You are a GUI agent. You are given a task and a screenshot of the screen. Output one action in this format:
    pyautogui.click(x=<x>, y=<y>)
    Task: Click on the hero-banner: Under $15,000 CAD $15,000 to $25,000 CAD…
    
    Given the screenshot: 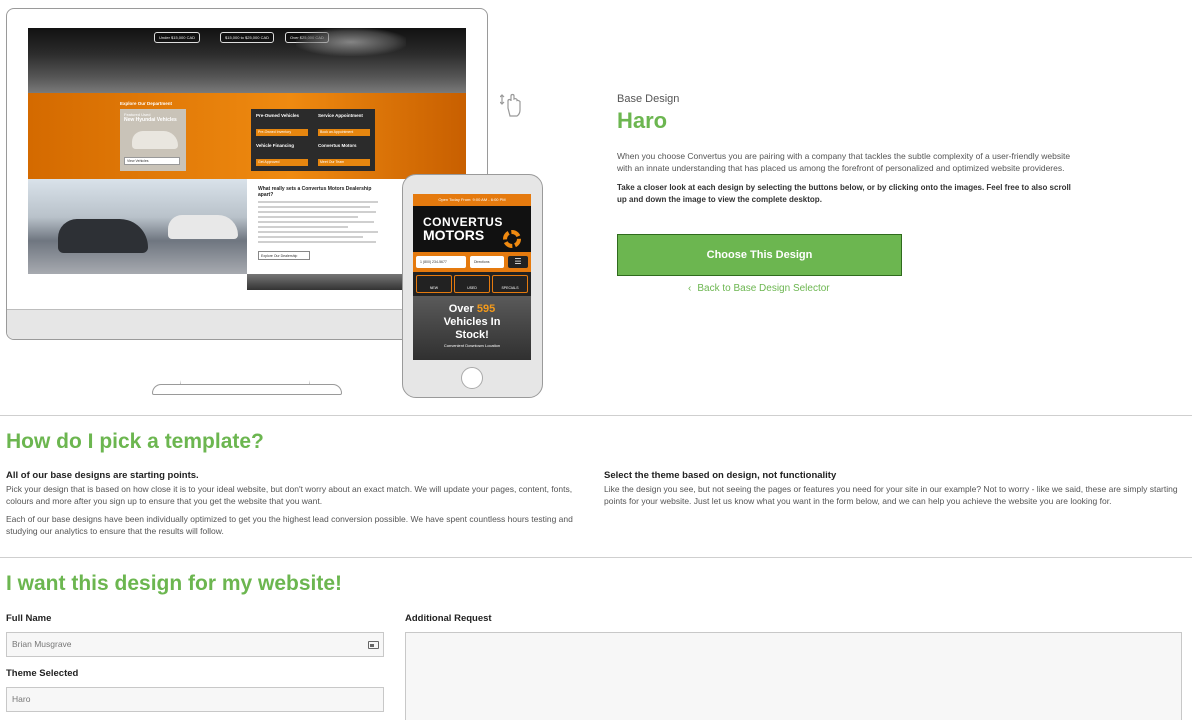 What is the action you would take?
    pyautogui.click(x=247, y=60)
    